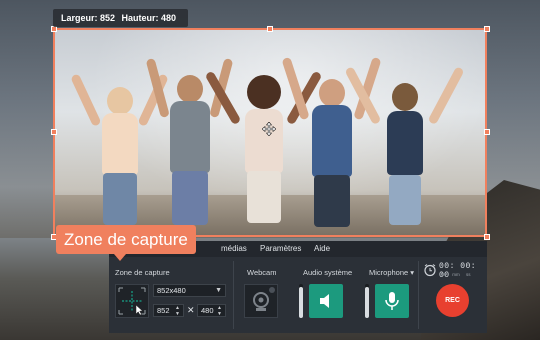 The height and width of the screenshot is (340, 540). Describe the element at coordinates (149, 18) in the screenshot. I see `capture-height-label: Hauteur: 480` at that location.